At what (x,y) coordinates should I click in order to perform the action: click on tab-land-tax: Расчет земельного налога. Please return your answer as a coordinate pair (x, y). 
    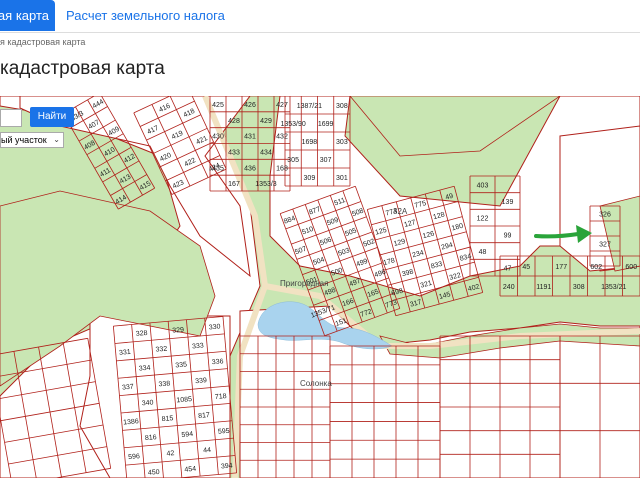
    Looking at the image, I should click on (145, 15).